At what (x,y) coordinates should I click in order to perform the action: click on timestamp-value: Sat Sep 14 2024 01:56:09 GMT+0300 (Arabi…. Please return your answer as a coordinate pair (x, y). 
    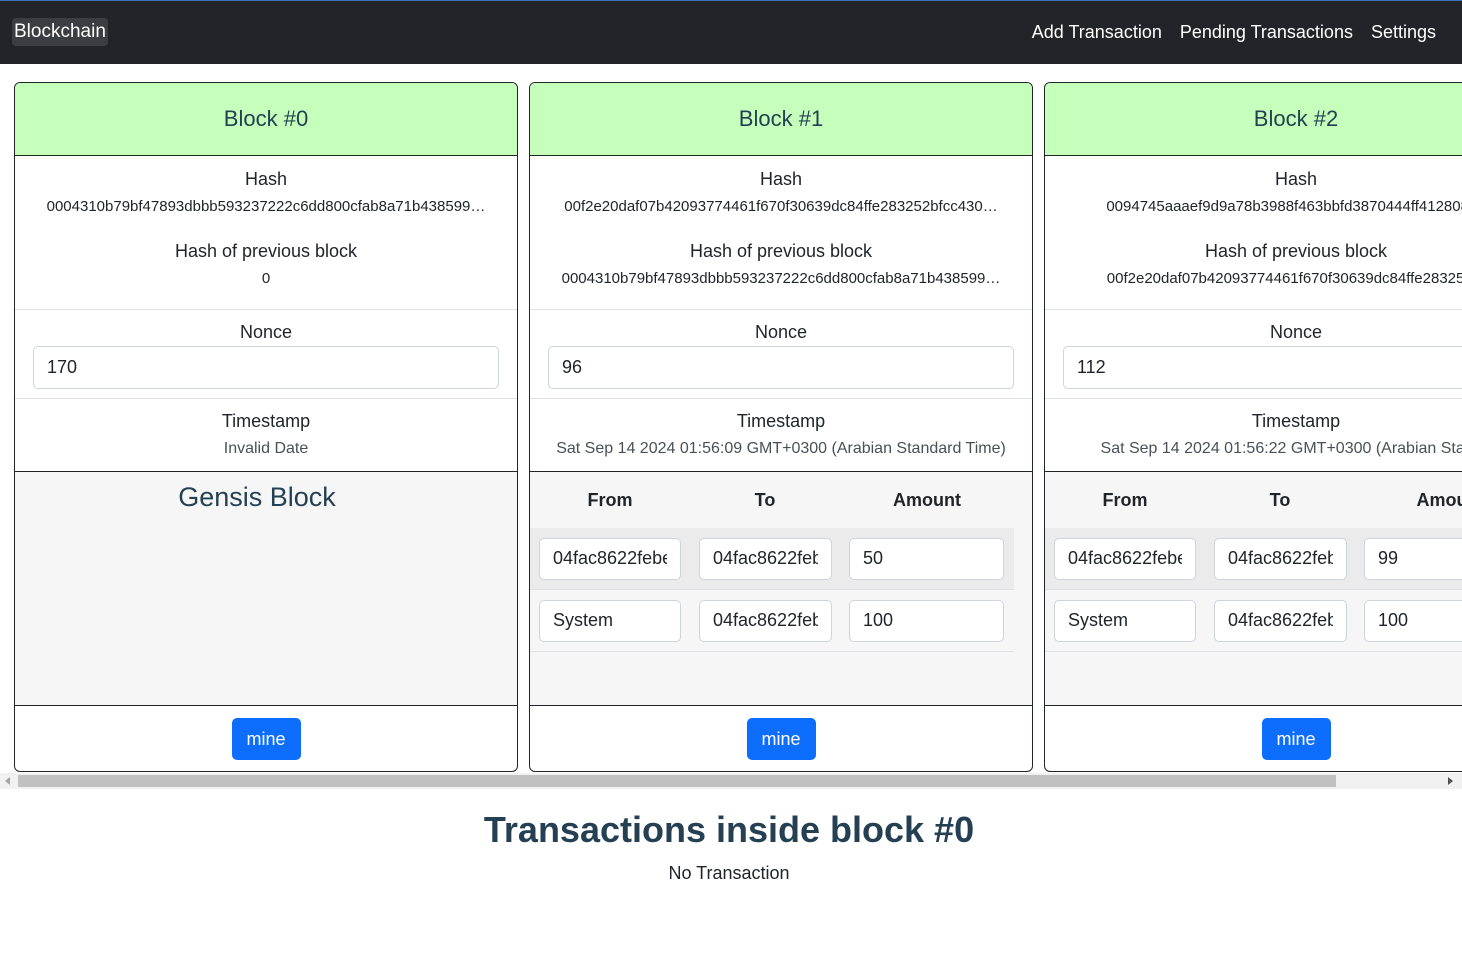
    Looking at the image, I should click on (781, 448).